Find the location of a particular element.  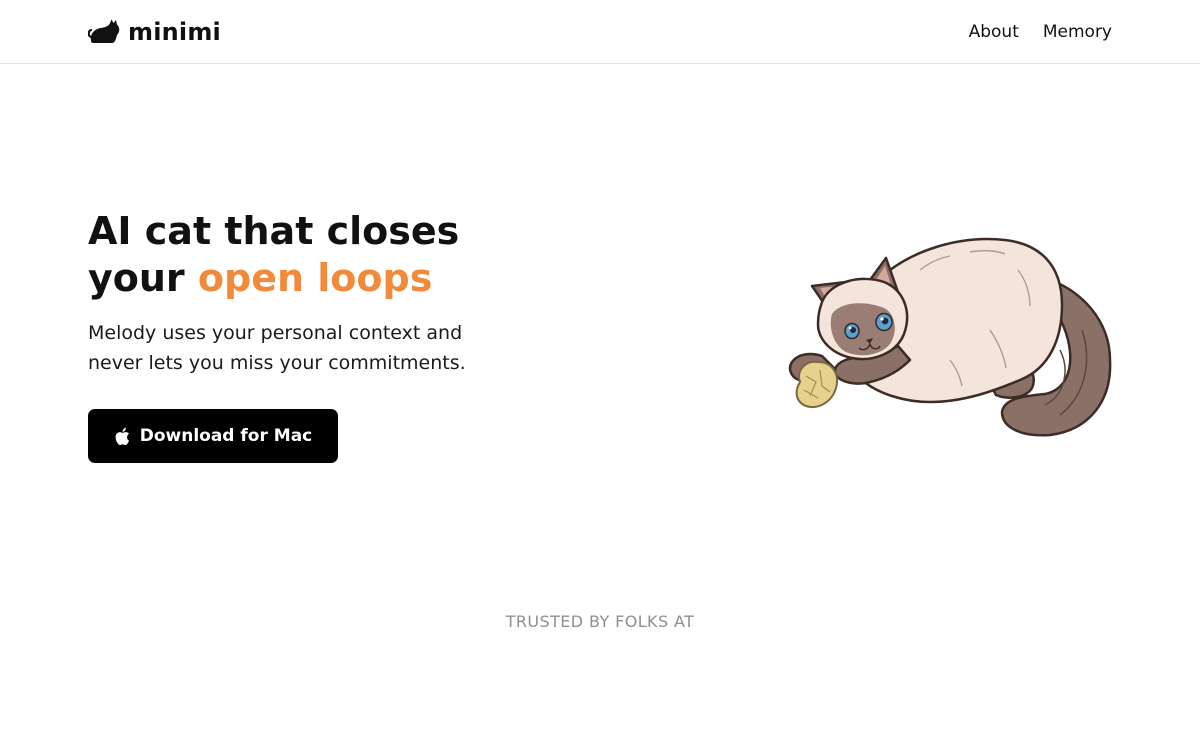

download-for-mac-button: Download for Mac is located at coordinates (213, 436).